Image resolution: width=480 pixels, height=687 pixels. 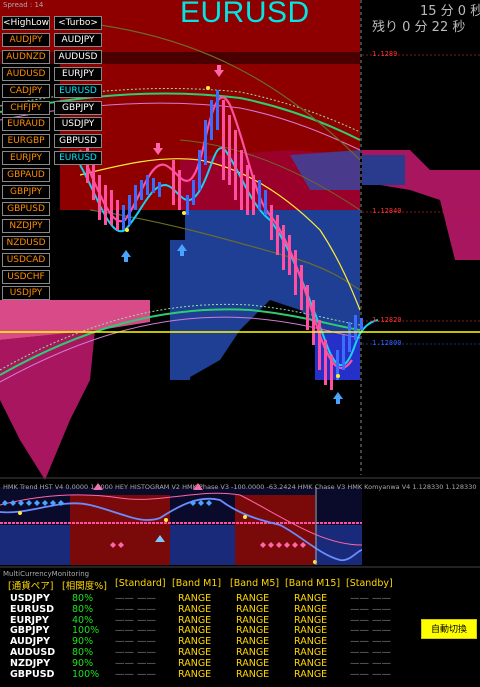 What do you see at coordinates (23, 5) in the screenshot?
I see `spread-label: Spread : 14` at bounding box center [23, 5].